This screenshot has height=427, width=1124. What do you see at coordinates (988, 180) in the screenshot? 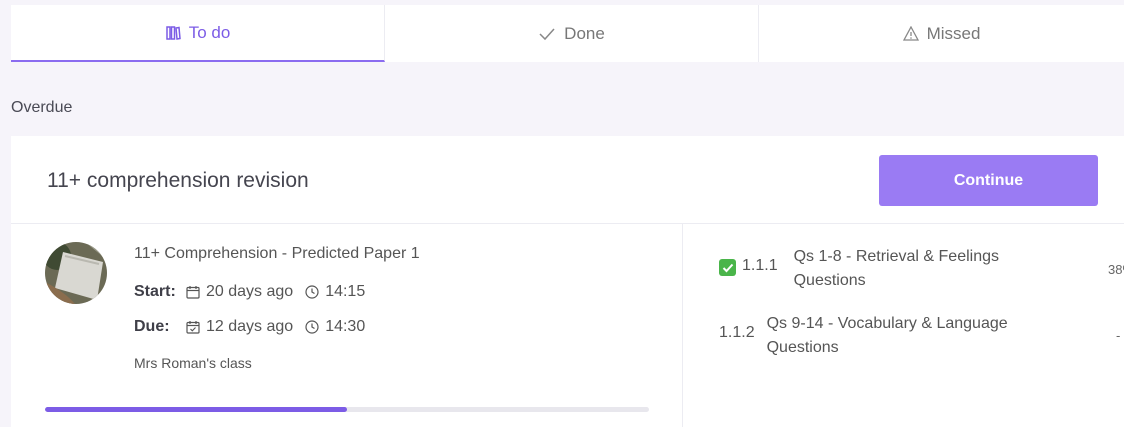
I see `continue-button: Continue` at bounding box center [988, 180].